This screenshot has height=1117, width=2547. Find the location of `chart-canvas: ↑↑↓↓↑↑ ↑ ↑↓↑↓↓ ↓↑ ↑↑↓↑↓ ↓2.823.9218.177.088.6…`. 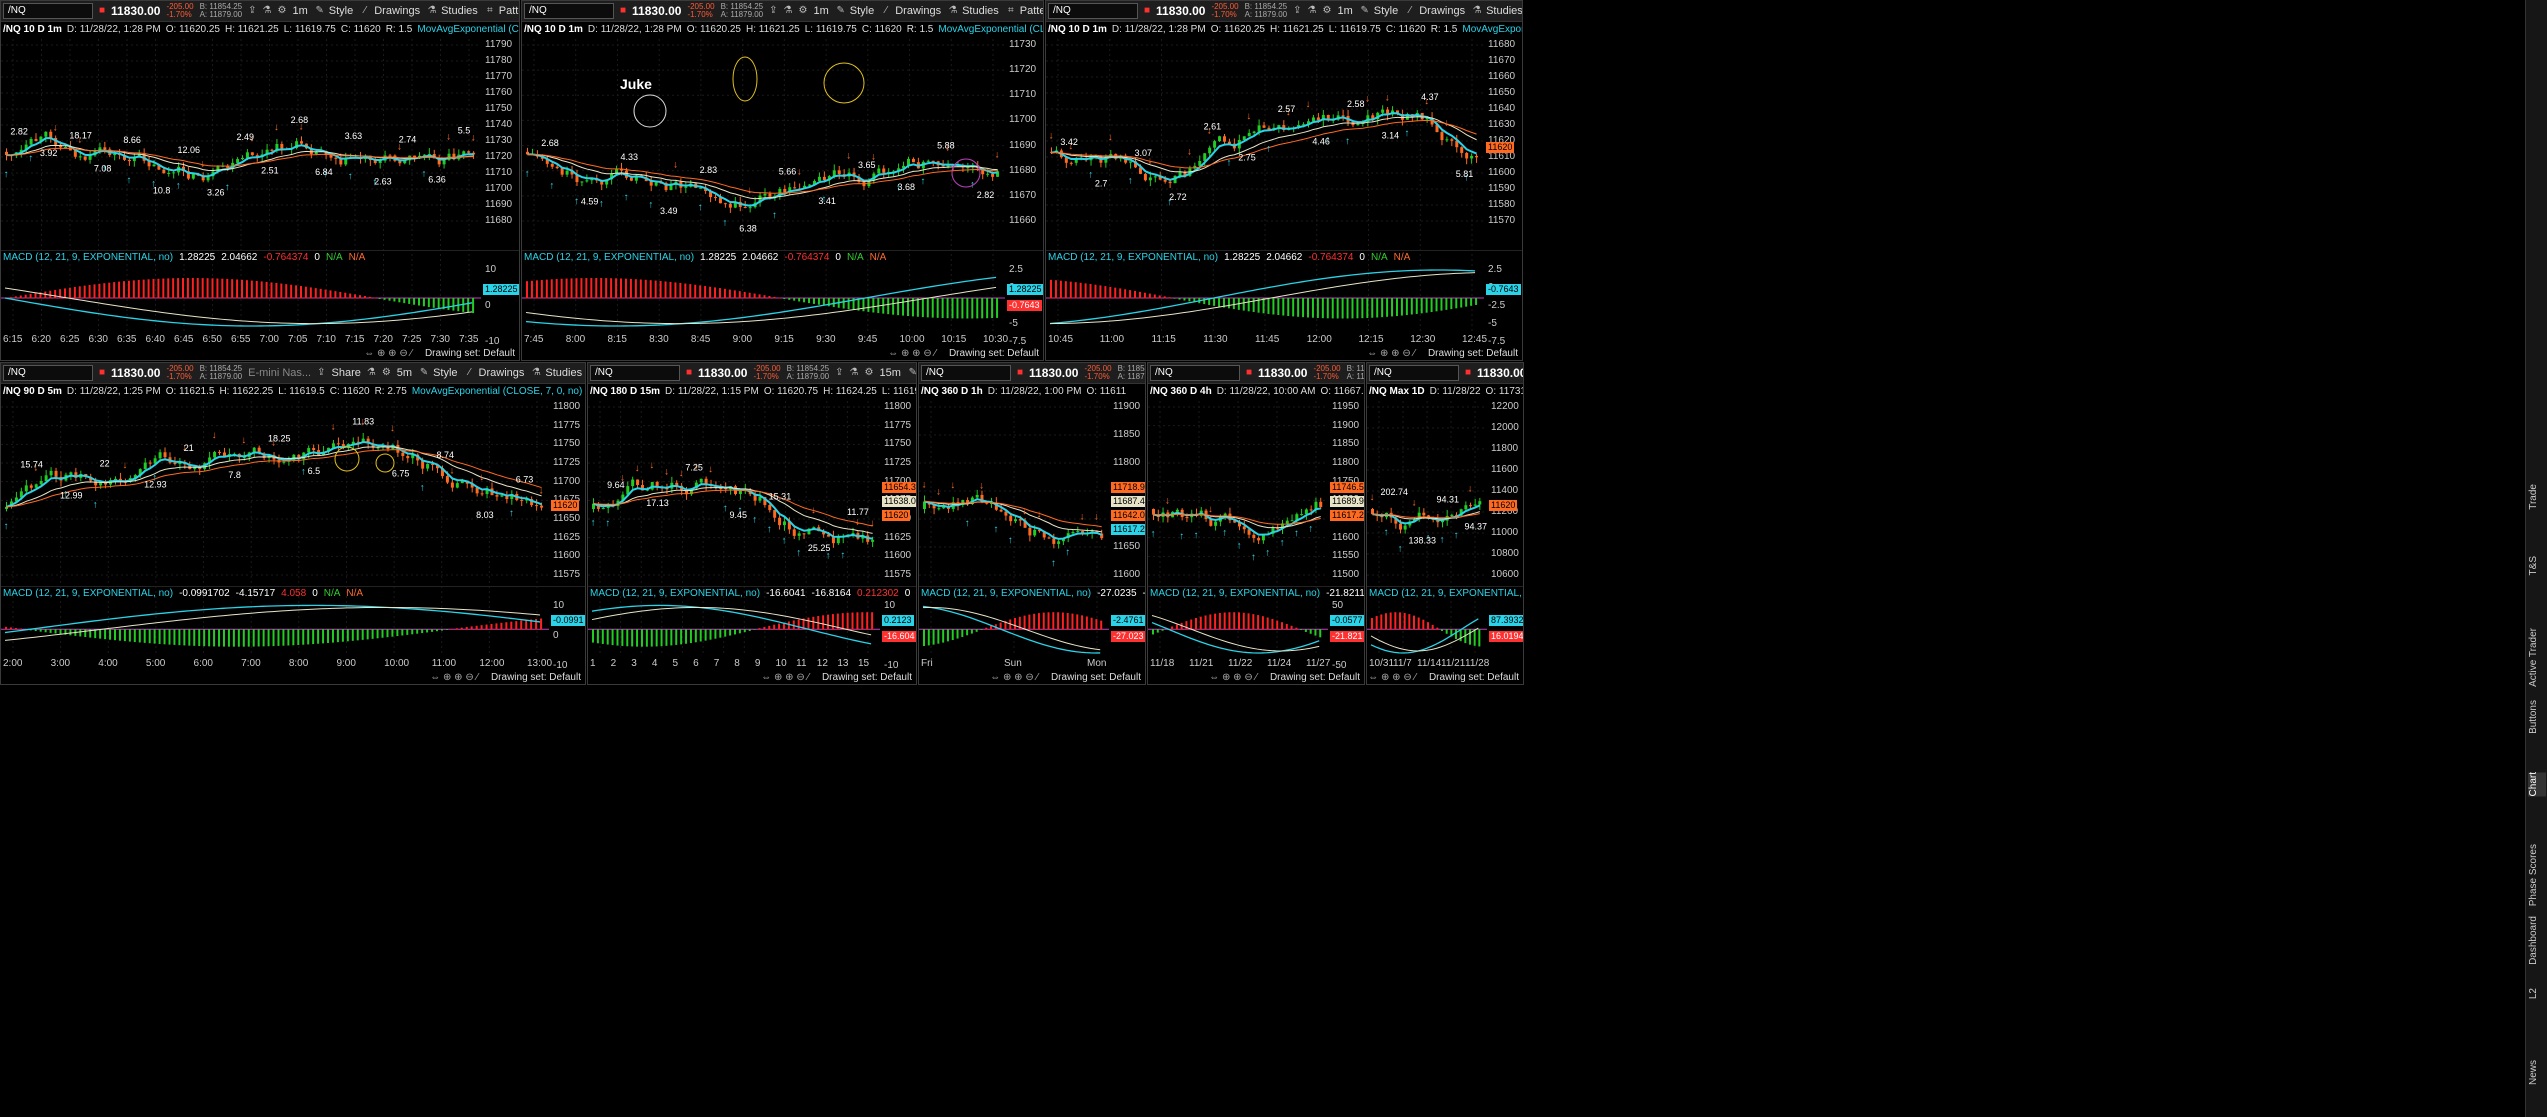

chart-canvas: ↑↑↓↓↑↑ ↑ ↑↓↑↓↓ ↓↑ ↑↑↓↑↓ ↓2.823.9218.177.088.6… is located at coordinates (260, 181).